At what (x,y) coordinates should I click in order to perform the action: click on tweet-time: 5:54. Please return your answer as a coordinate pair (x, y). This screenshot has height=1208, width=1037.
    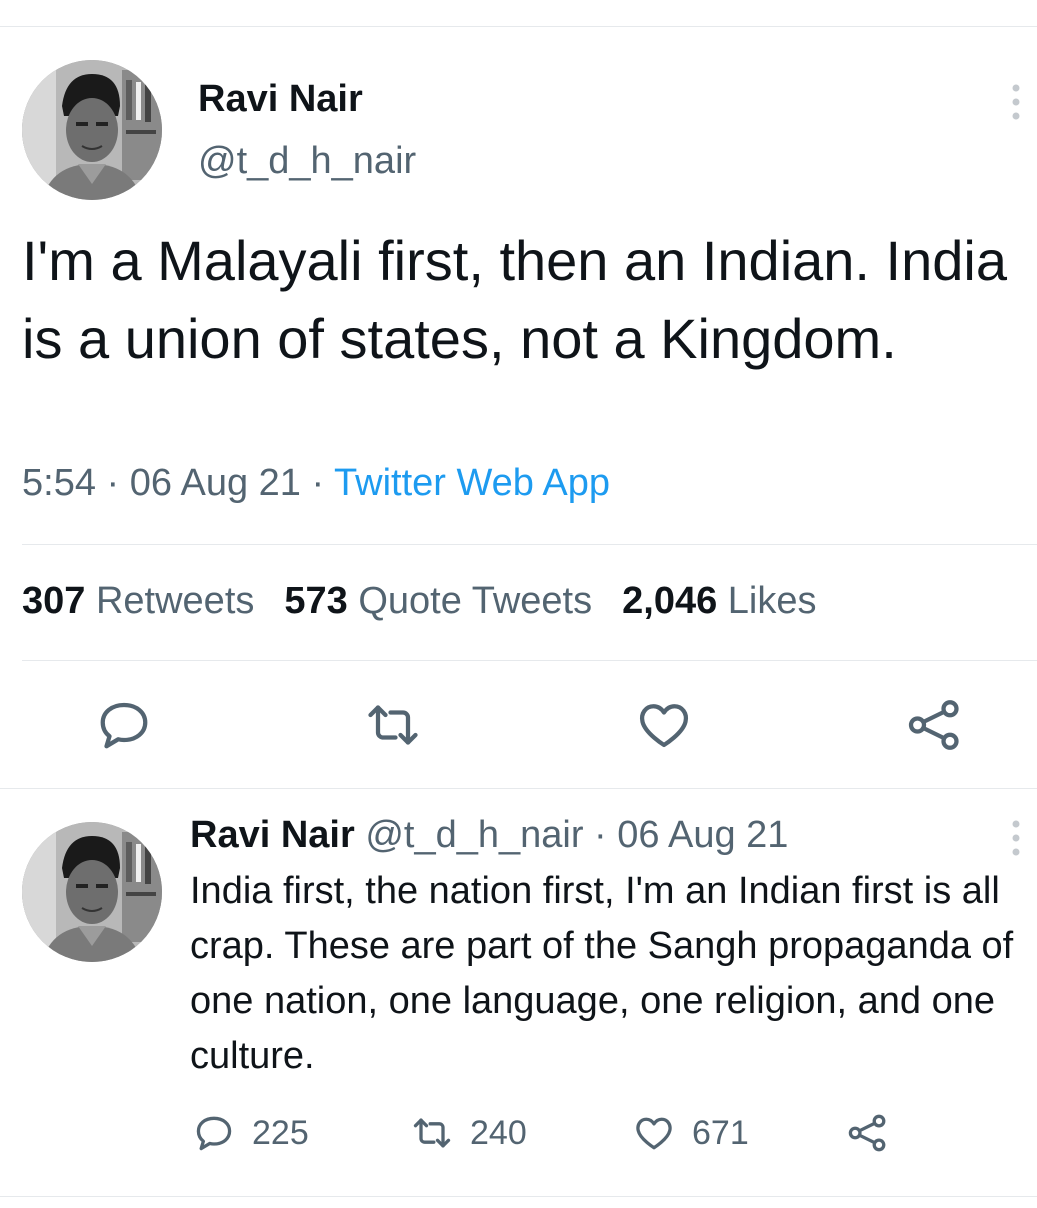
    Looking at the image, I should click on (59, 483).